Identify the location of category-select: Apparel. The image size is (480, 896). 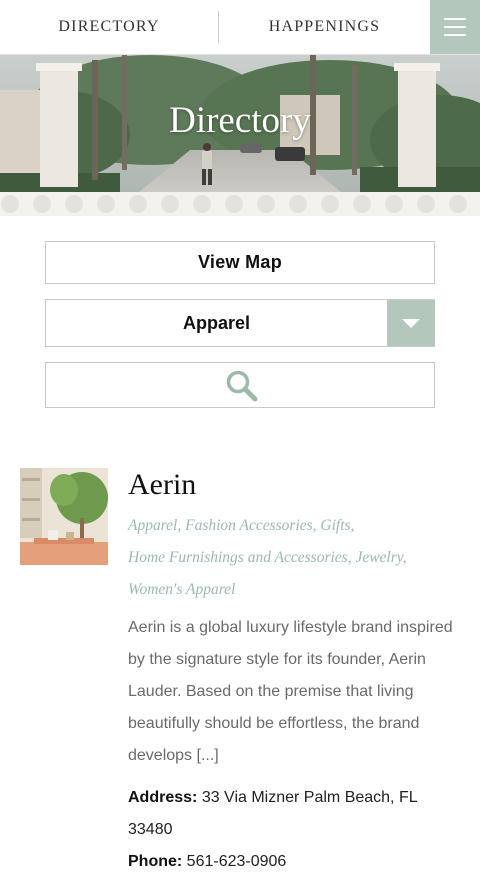
(240, 323).